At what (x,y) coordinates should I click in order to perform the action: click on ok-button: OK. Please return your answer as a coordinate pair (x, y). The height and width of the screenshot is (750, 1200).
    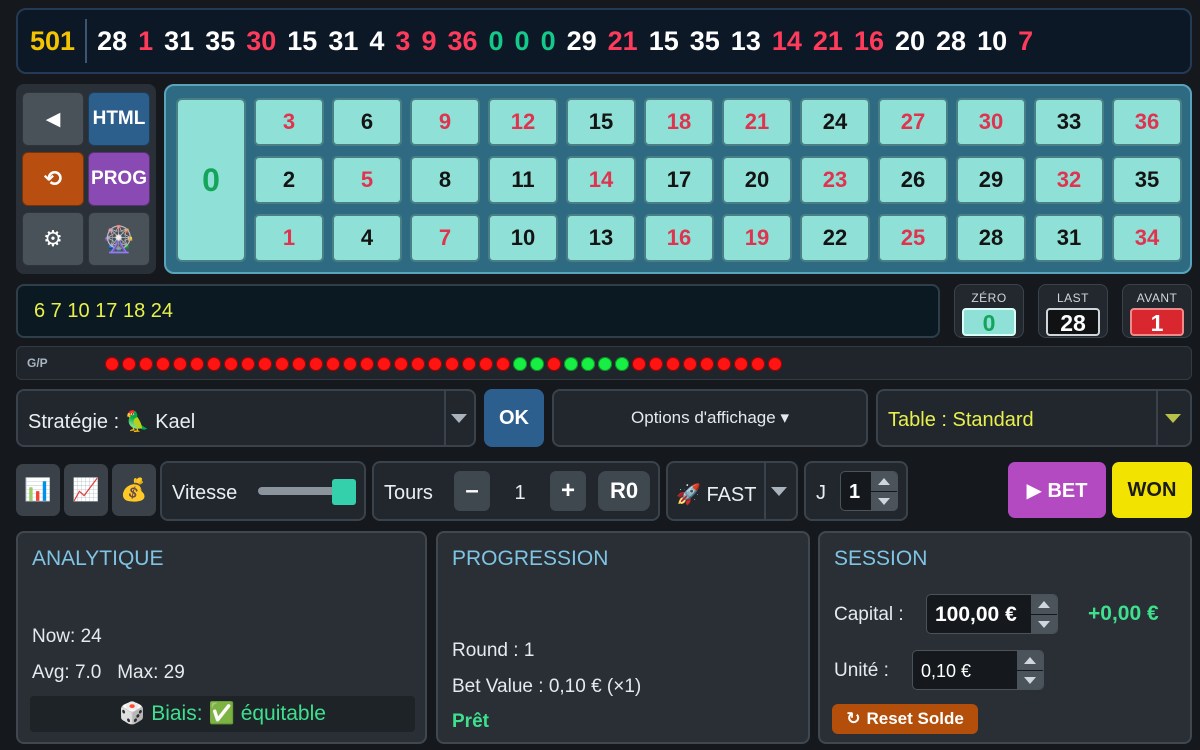
    Looking at the image, I should click on (514, 418).